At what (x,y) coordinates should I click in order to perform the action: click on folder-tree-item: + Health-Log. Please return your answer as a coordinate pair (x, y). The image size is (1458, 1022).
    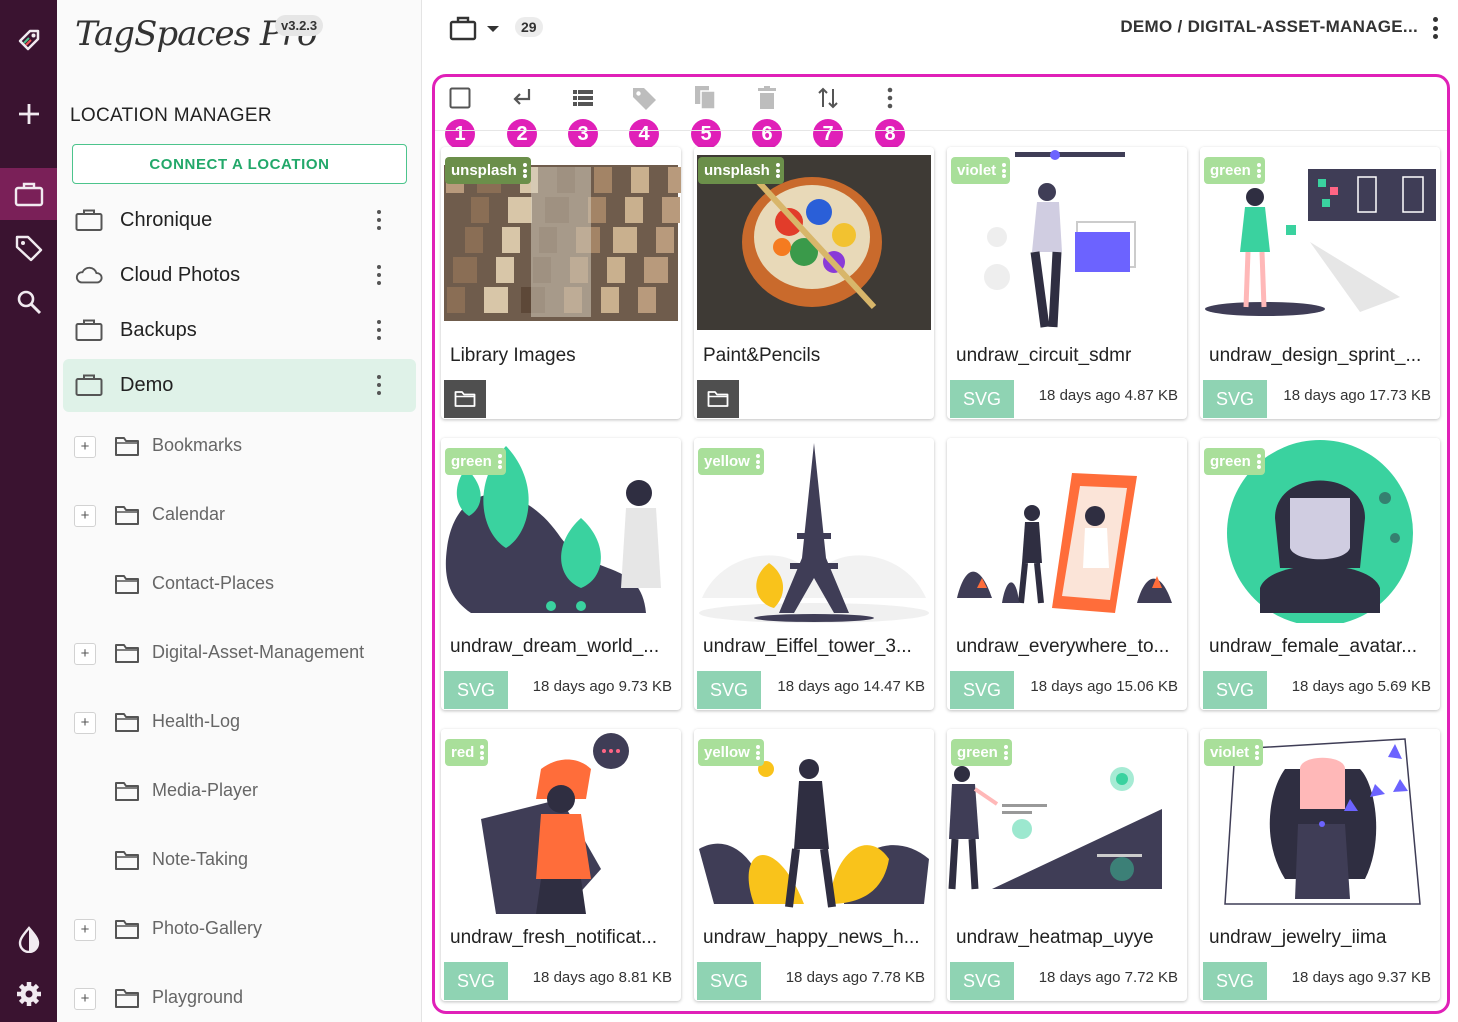
    Looking at the image, I should click on (234, 723).